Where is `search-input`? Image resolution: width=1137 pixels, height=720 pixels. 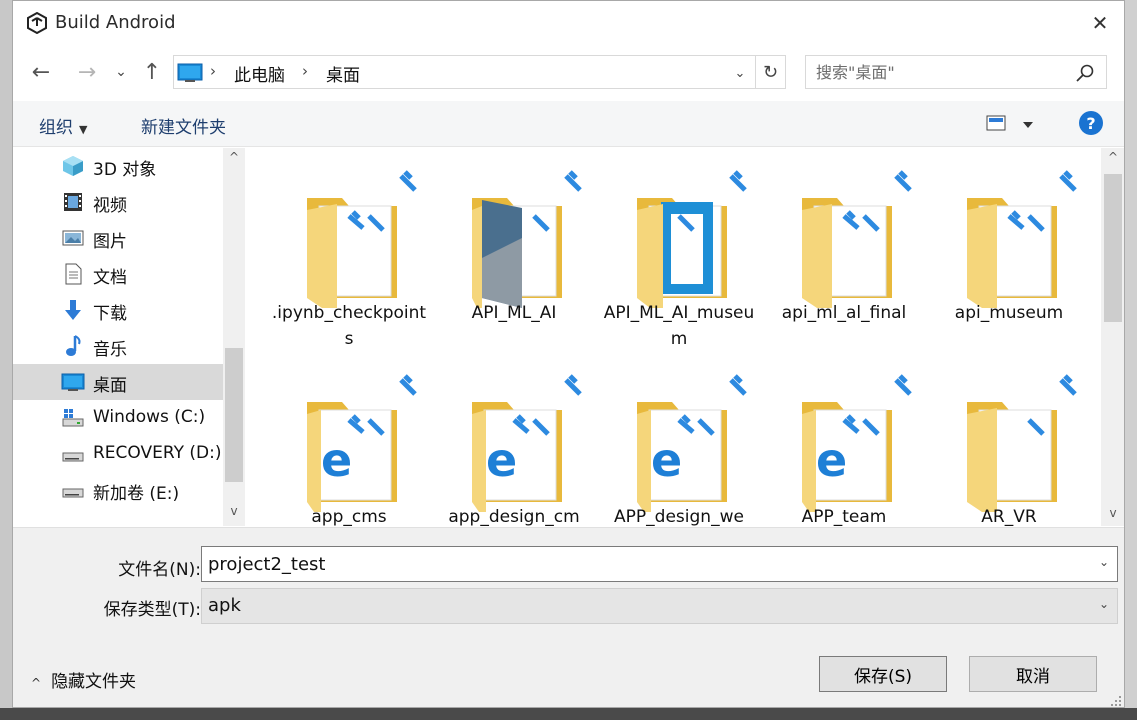
search-input is located at coordinates (941, 72).